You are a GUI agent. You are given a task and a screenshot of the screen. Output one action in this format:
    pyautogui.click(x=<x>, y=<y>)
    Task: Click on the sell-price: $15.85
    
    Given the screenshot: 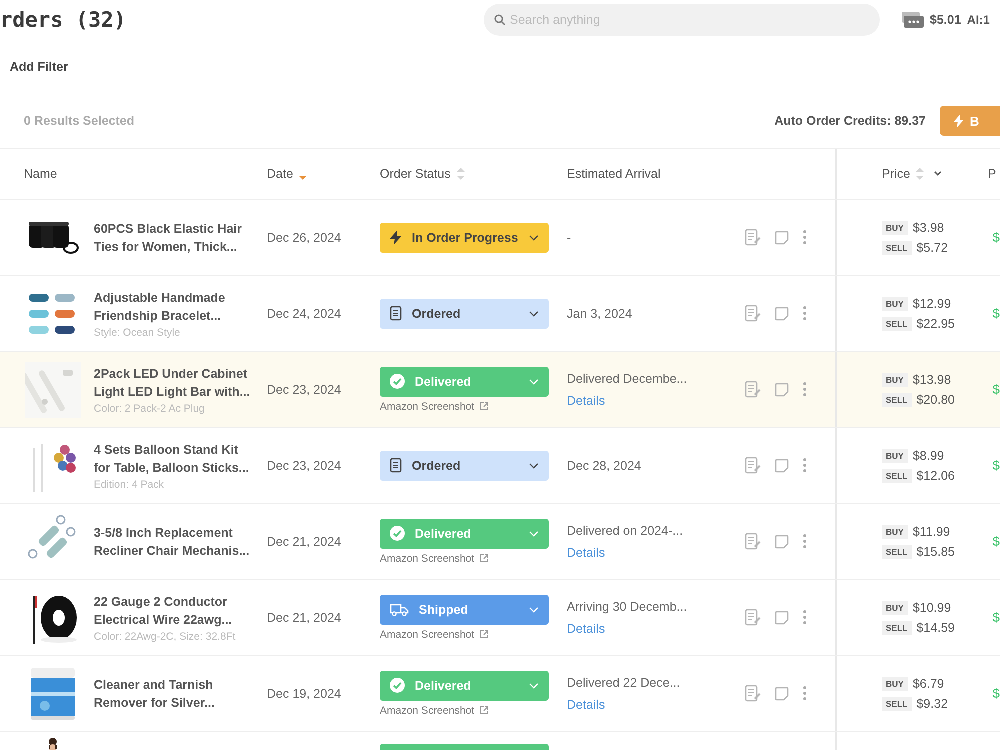 What is the action you would take?
    pyautogui.click(x=935, y=551)
    